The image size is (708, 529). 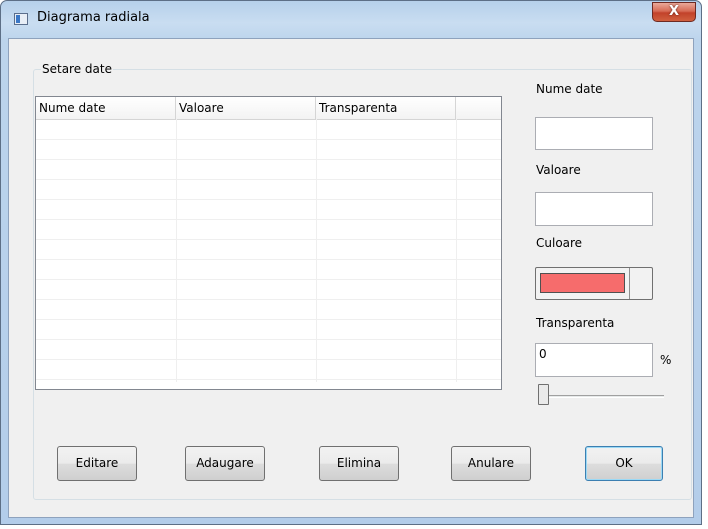 I want to click on edit-button: Editare, so click(x=97, y=463).